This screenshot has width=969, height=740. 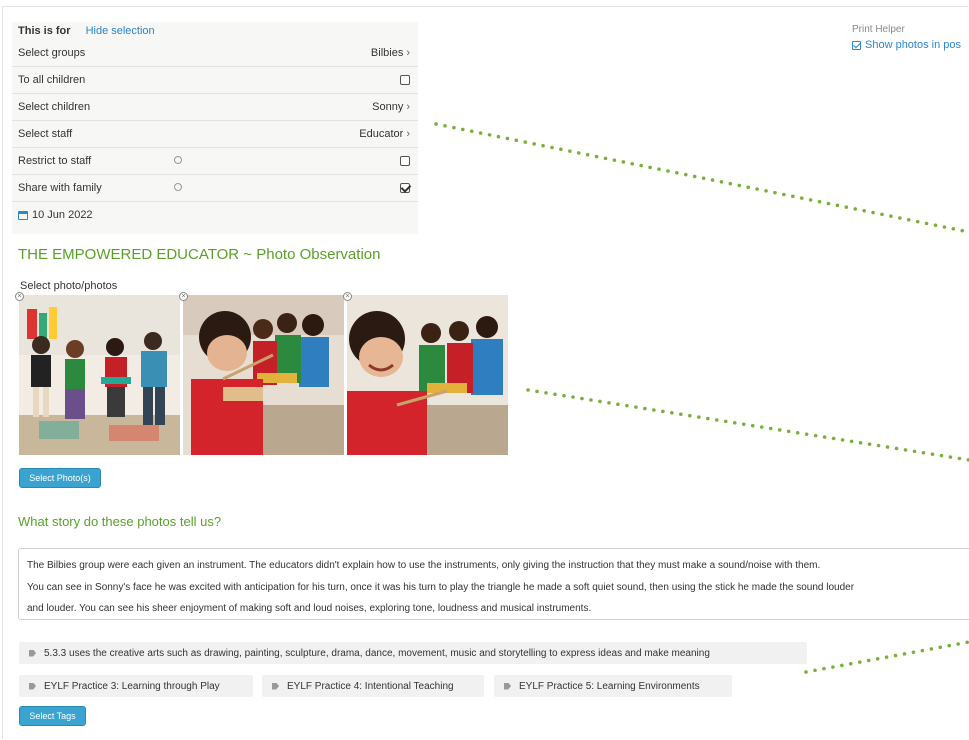 What do you see at coordinates (52, 80) in the screenshot?
I see `to-all-children-label: To all children` at bounding box center [52, 80].